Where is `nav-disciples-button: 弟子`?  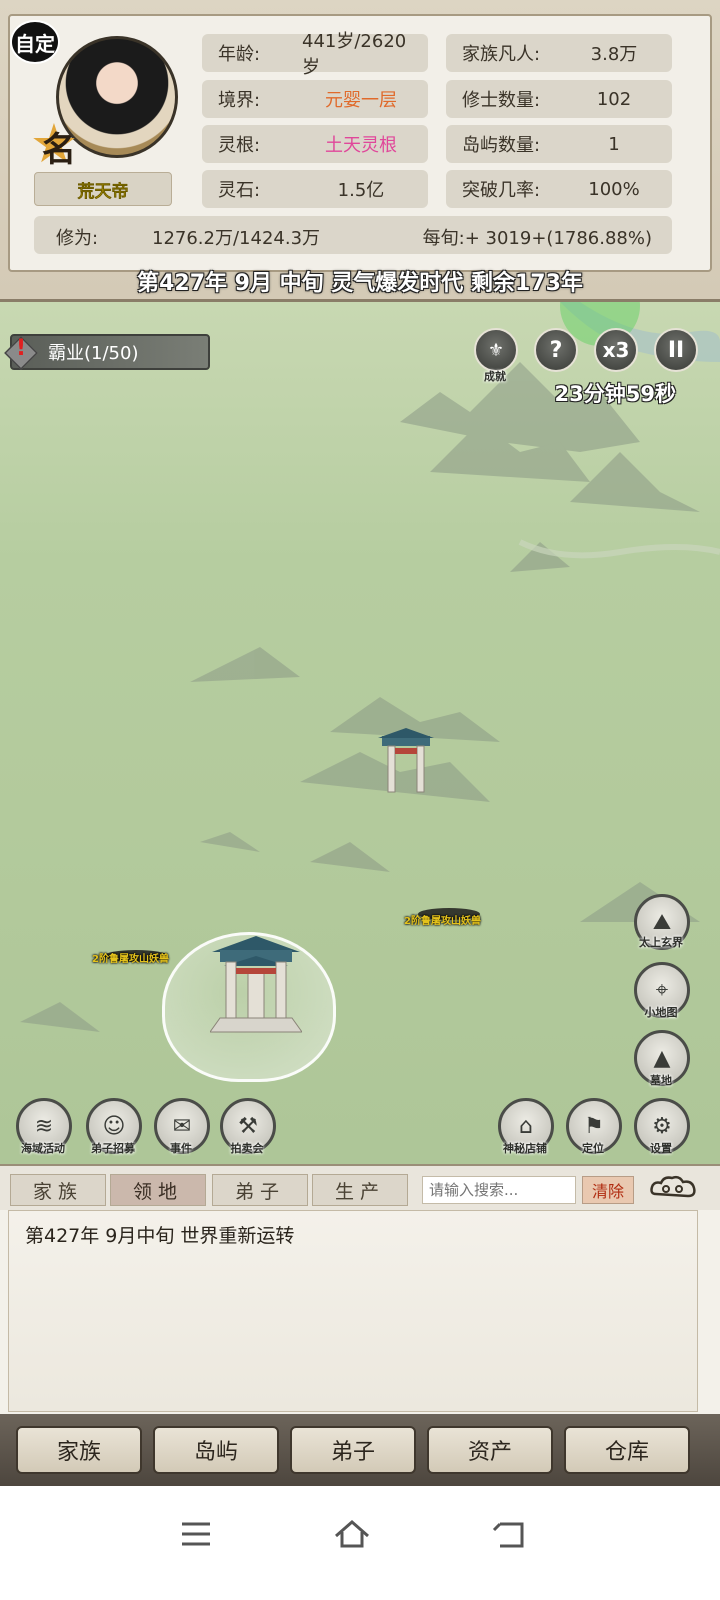
nav-disciples-button: 弟子 is located at coordinates (353, 1450).